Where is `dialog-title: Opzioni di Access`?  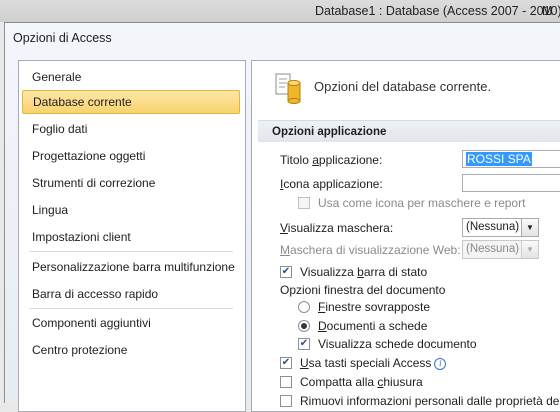
dialog-title: Opzioni di Access is located at coordinates (62, 38).